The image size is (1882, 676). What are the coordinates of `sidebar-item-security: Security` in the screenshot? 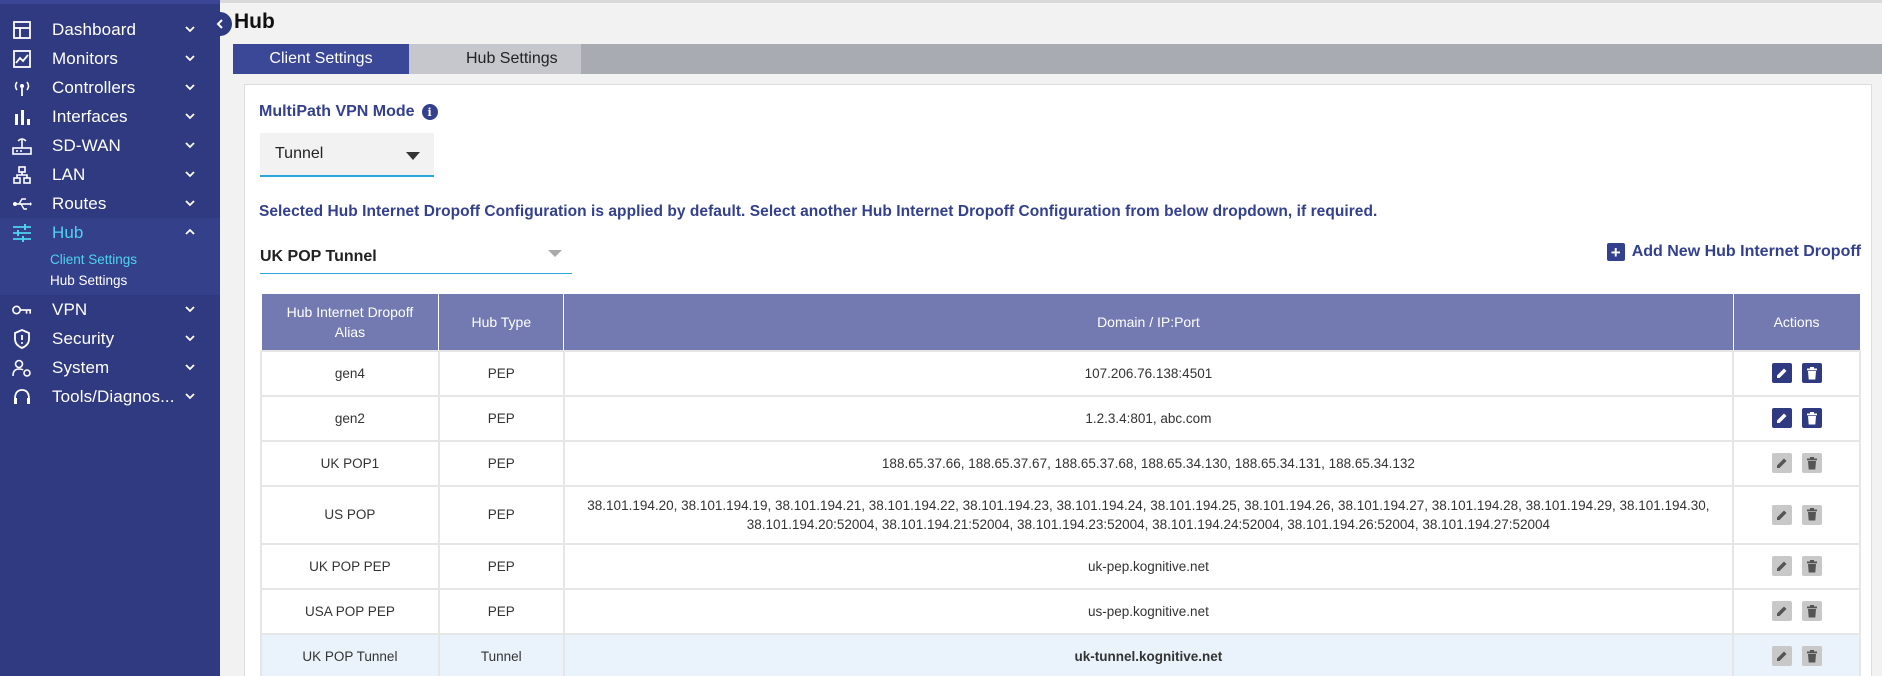 It's located at (110, 338).